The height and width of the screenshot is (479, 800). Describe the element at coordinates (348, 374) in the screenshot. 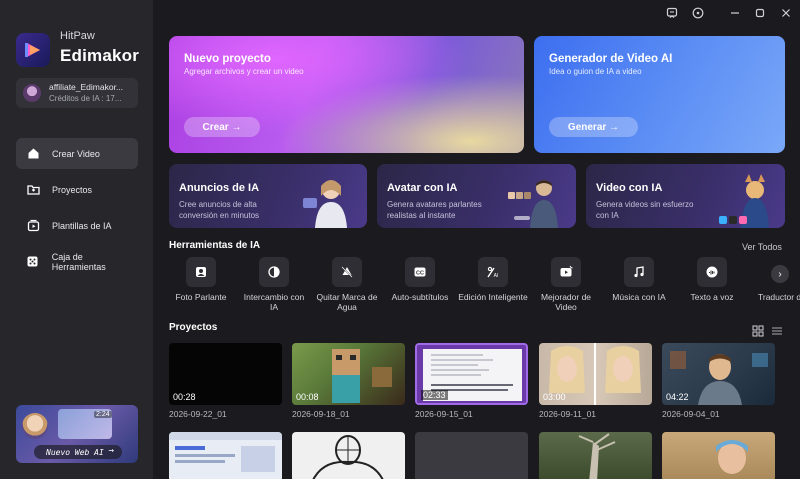

I see `project-thumbnail: 00:08` at that location.